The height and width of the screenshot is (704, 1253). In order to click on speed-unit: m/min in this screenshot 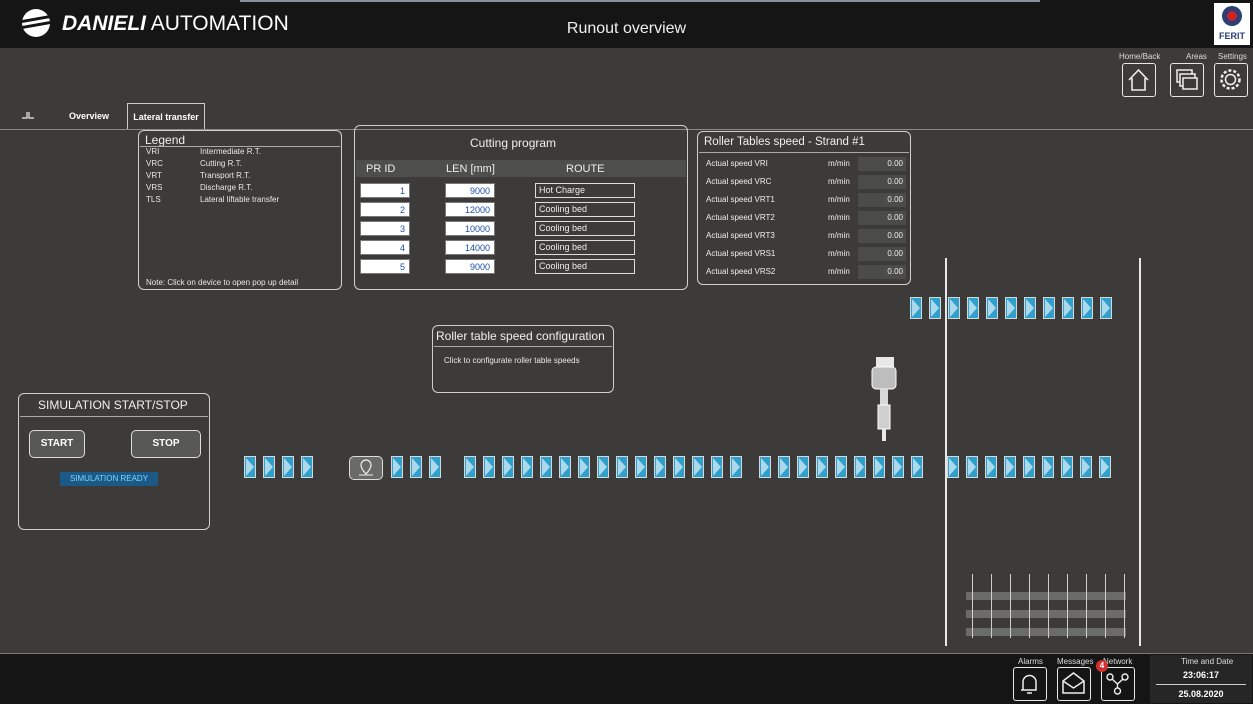, I will do `click(839, 271)`.